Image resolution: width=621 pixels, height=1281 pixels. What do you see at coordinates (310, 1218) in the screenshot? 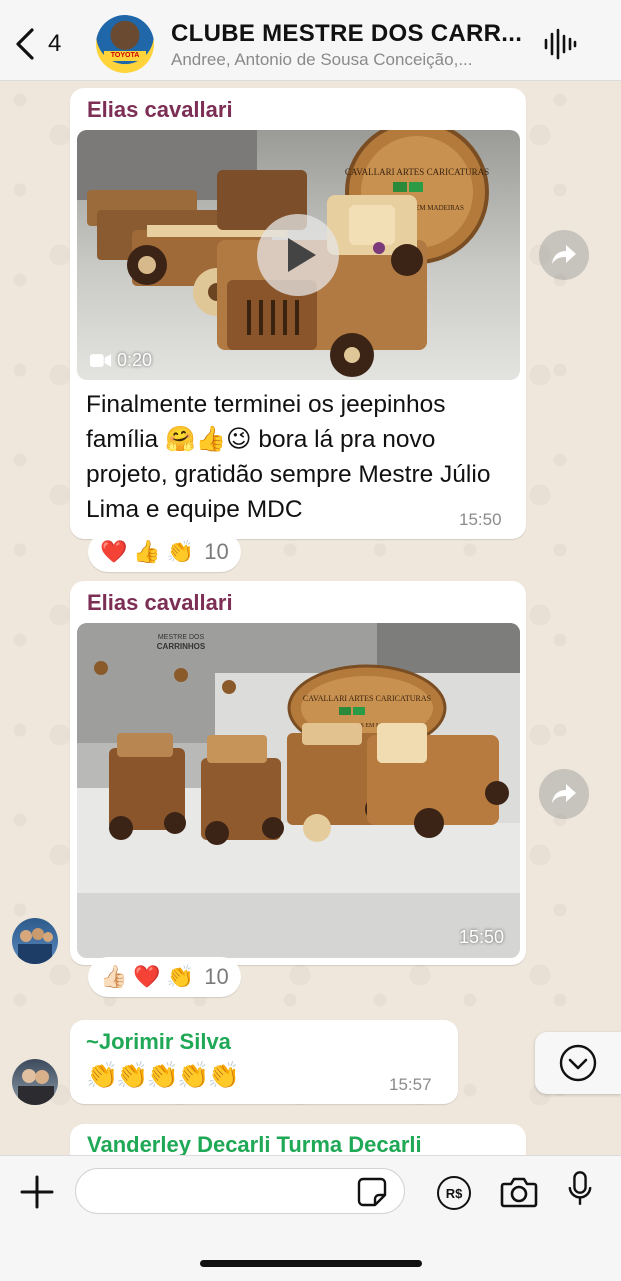
I see `input-bar: R$` at bounding box center [310, 1218].